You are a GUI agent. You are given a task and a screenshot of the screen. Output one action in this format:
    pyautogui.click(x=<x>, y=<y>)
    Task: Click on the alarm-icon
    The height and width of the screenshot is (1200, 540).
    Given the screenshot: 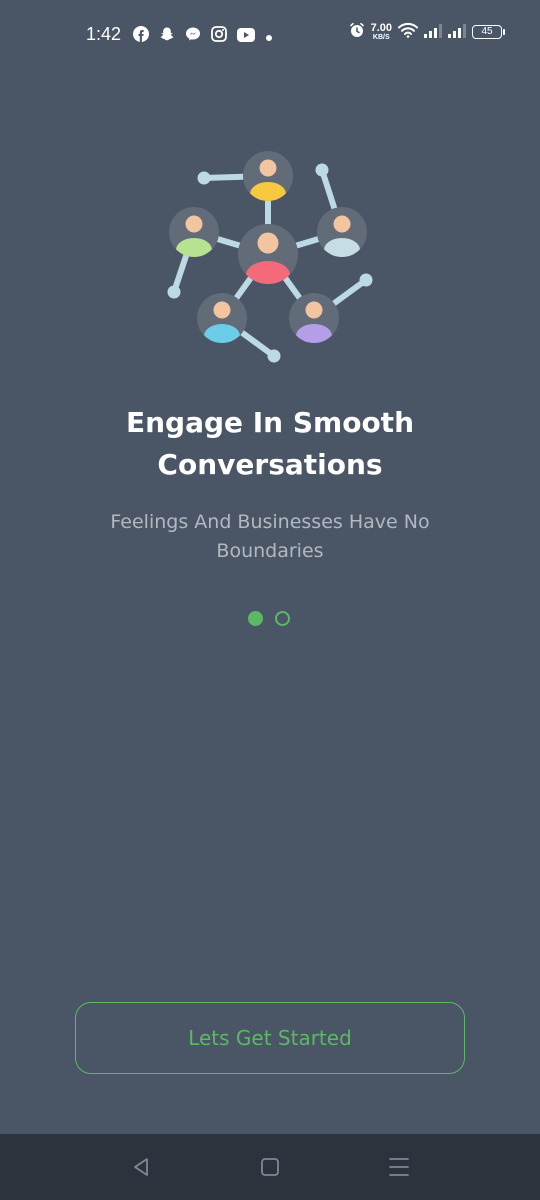 What is the action you would take?
    pyautogui.click(x=357, y=32)
    